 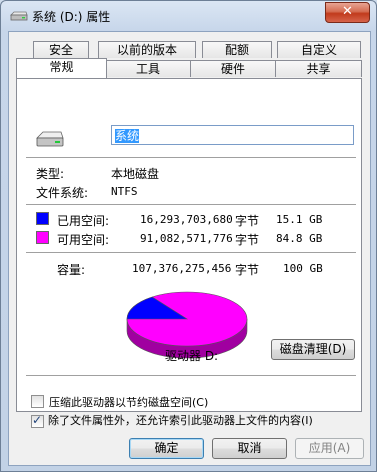 I want to click on volume-name-input: 系统, so click(x=232, y=135).